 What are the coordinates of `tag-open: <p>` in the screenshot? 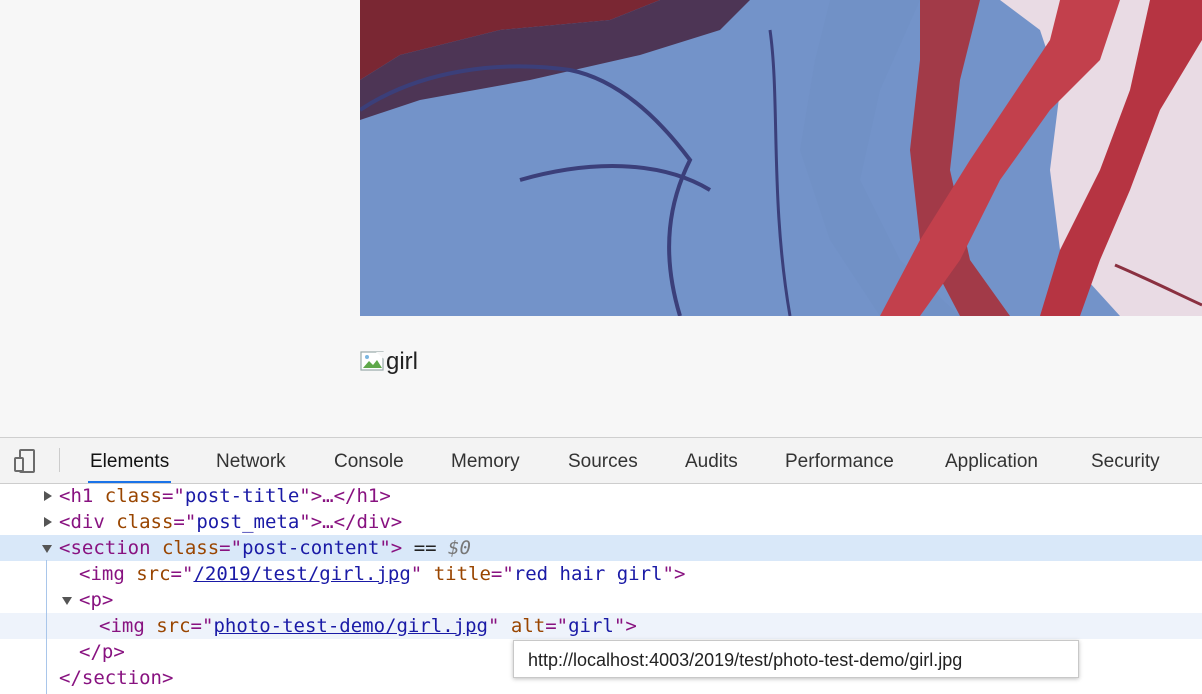 It's located at (96, 600).